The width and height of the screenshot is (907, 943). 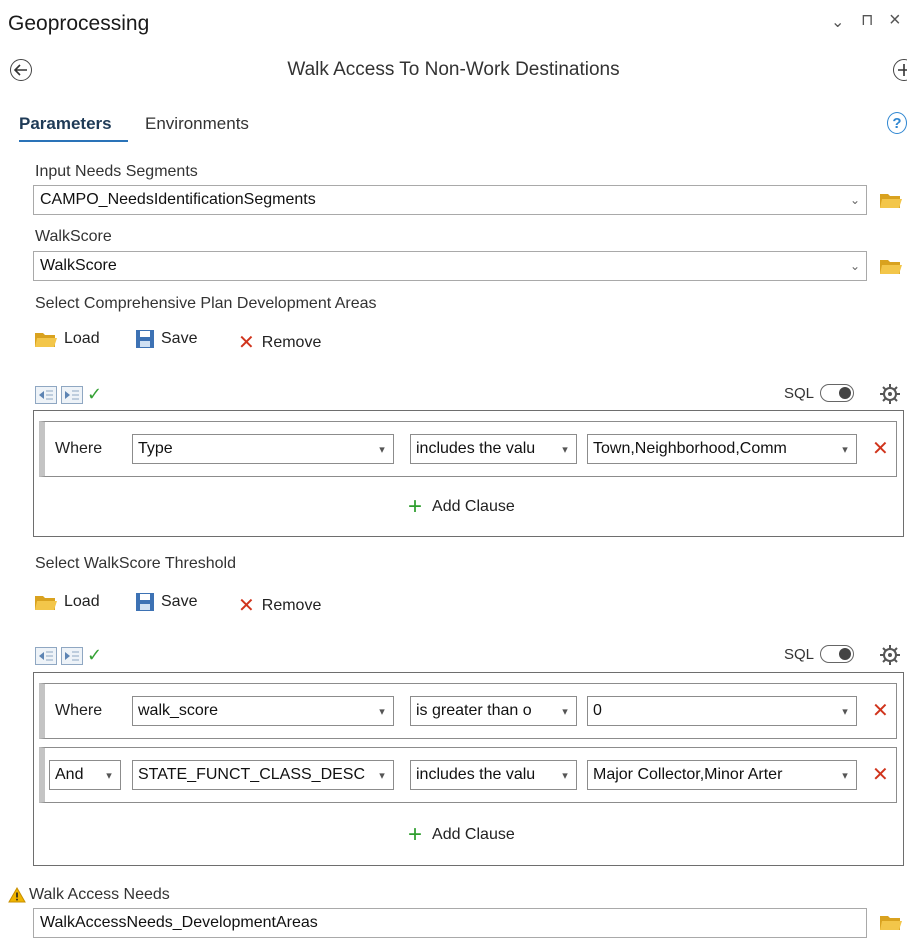 I want to click on warning-icon, so click(x=17, y=895).